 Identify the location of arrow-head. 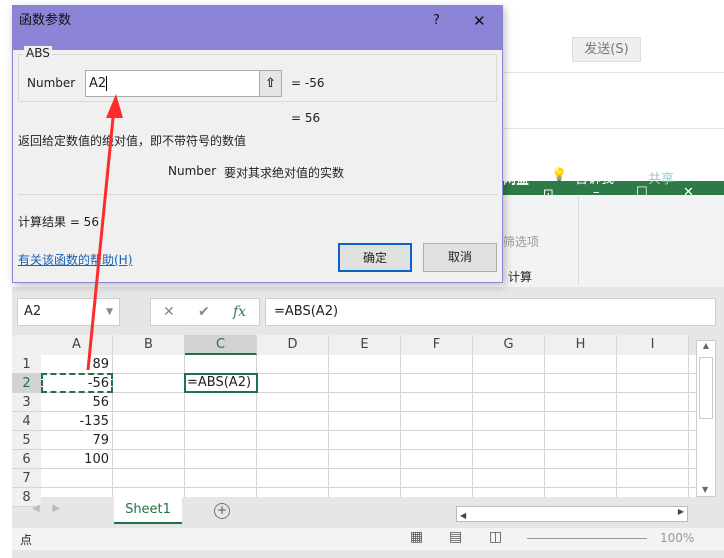
(114, 106).